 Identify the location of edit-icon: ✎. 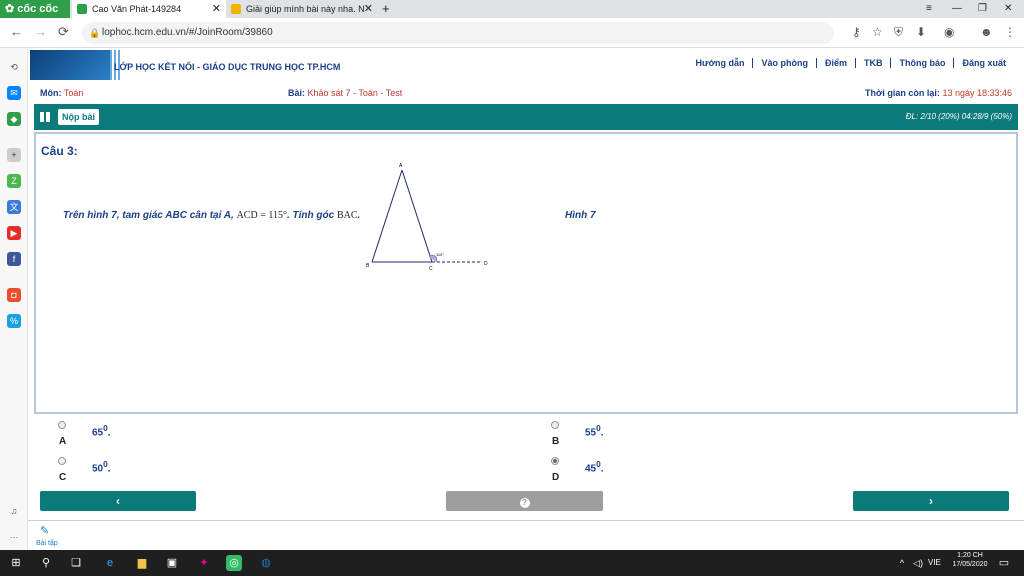
(44, 530).